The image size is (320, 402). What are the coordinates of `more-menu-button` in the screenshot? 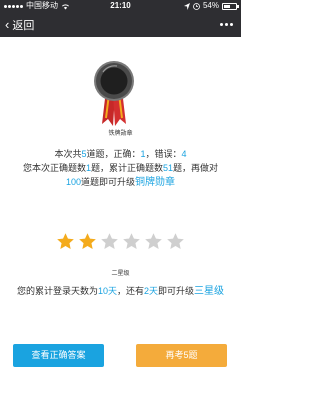 It's located at (226, 24).